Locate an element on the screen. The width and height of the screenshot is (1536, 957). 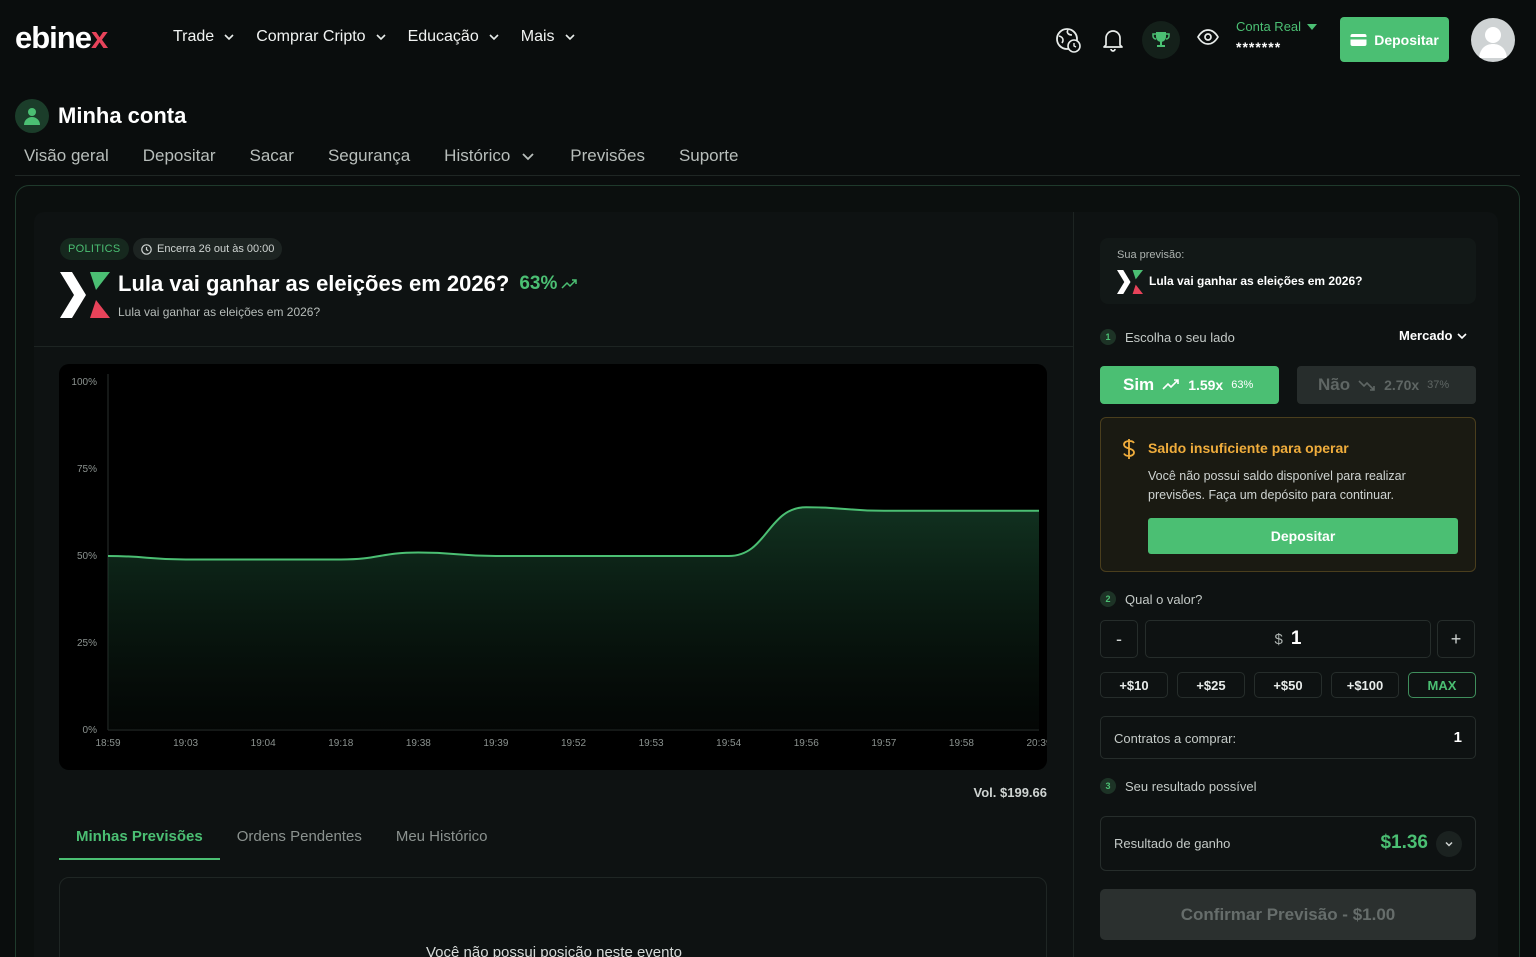
quick-add-50: +$50 is located at coordinates (1288, 685).